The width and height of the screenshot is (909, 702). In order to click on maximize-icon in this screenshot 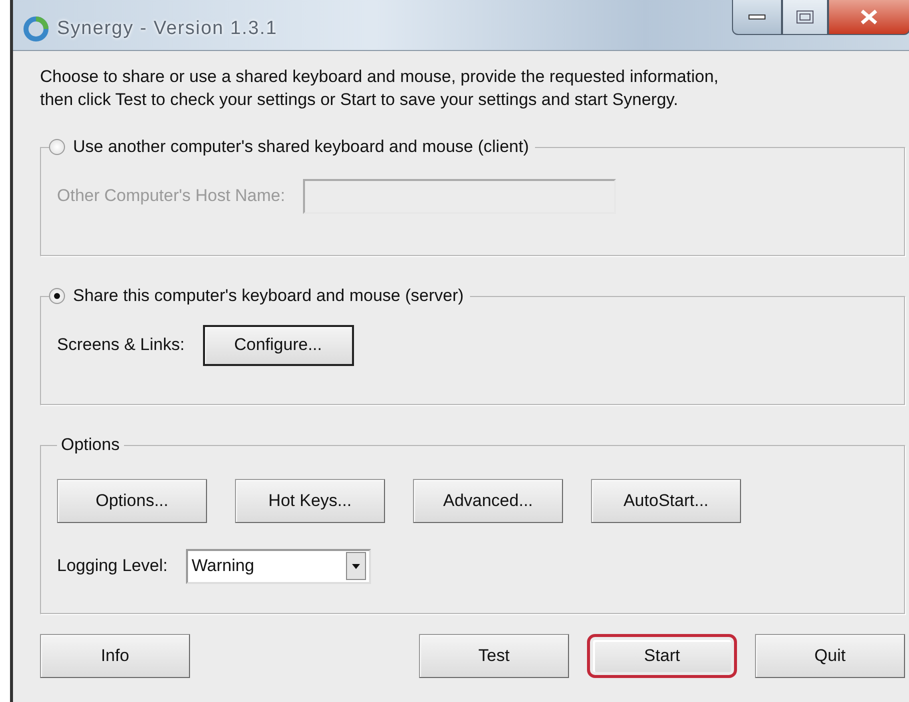, I will do `click(805, 17)`.